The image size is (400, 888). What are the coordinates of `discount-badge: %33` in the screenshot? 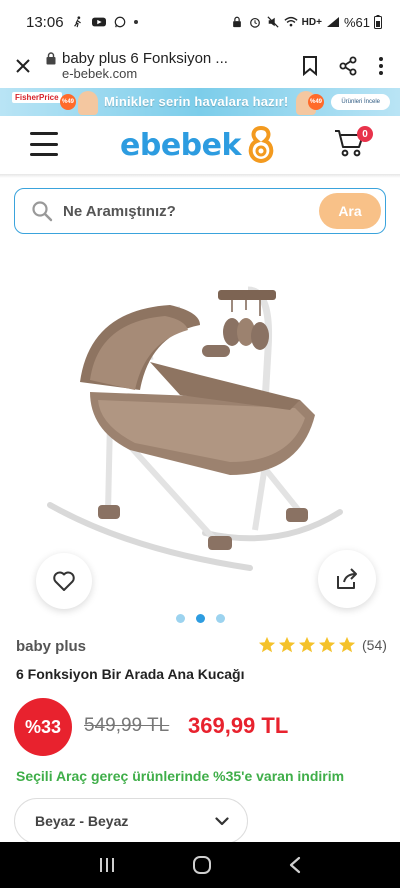 It's located at (43, 727).